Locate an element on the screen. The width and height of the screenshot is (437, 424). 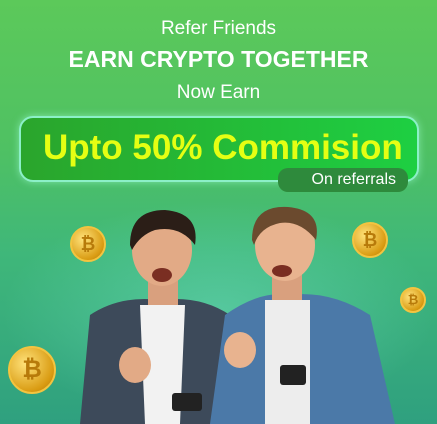
now-earn-text: Now Earn is located at coordinates (218, 92).